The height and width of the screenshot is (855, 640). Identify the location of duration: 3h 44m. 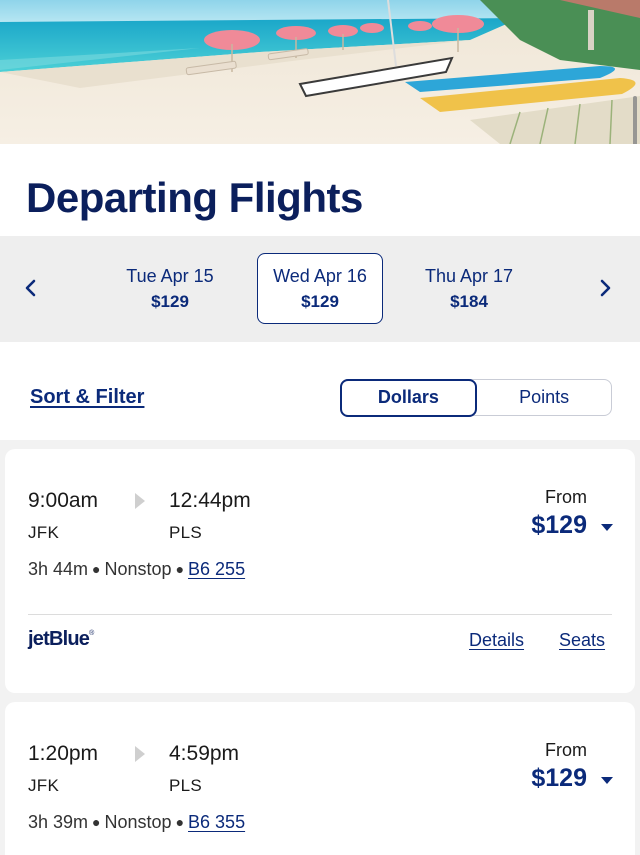
(58, 569).